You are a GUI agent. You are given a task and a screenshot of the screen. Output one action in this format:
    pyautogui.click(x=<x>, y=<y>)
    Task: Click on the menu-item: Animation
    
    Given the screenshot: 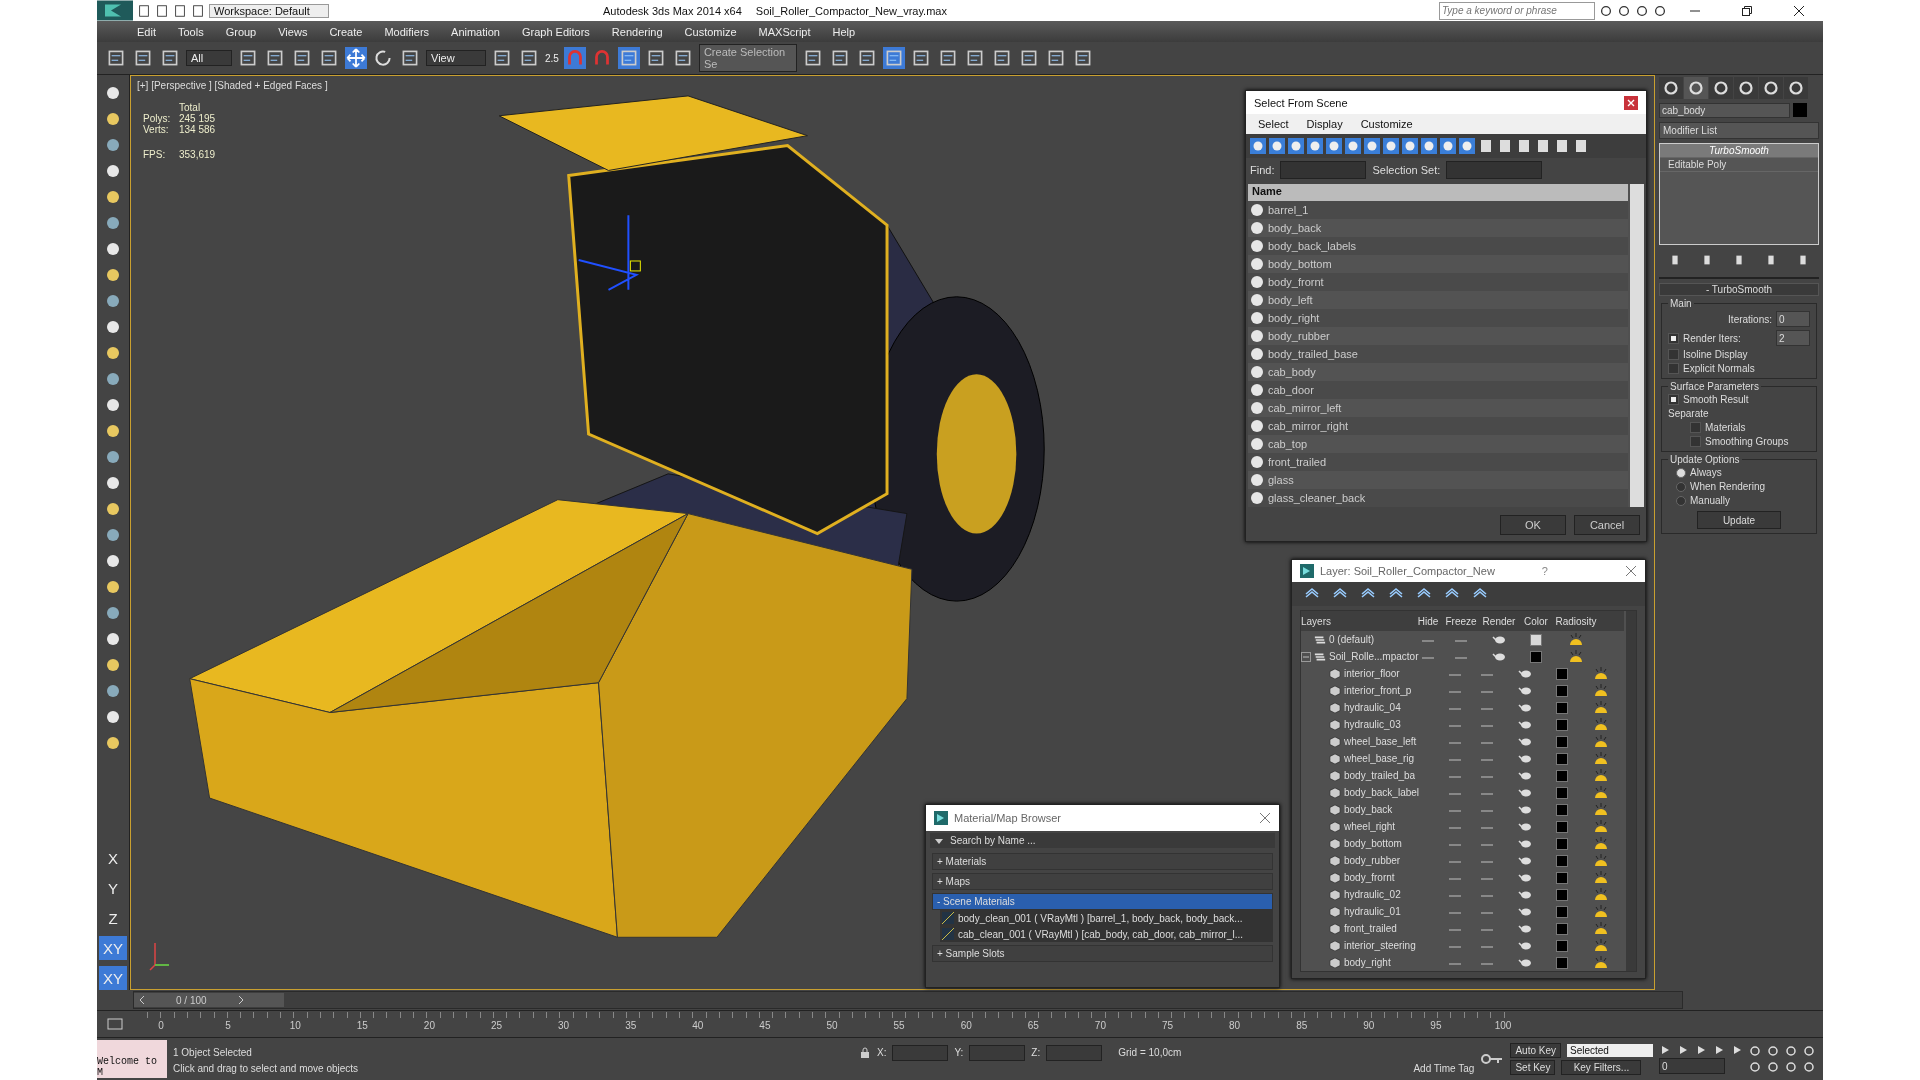 What is the action you would take?
    pyautogui.click(x=475, y=31)
    